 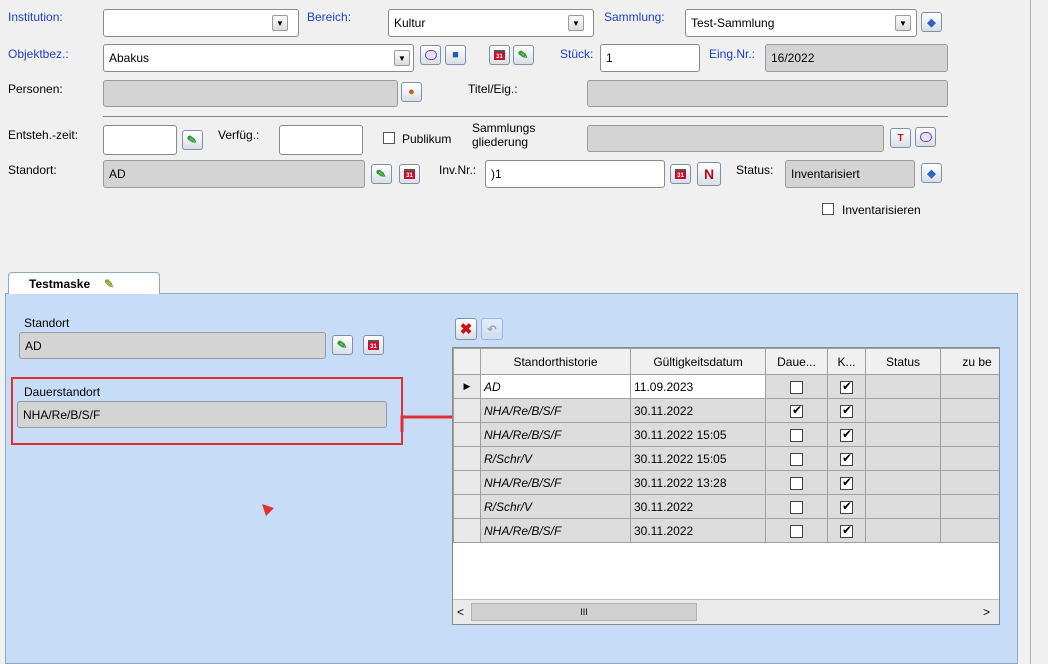 What do you see at coordinates (828, 209) in the screenshot?
I see `inventarisieren-checkbox` at bounding box center [828, 209].